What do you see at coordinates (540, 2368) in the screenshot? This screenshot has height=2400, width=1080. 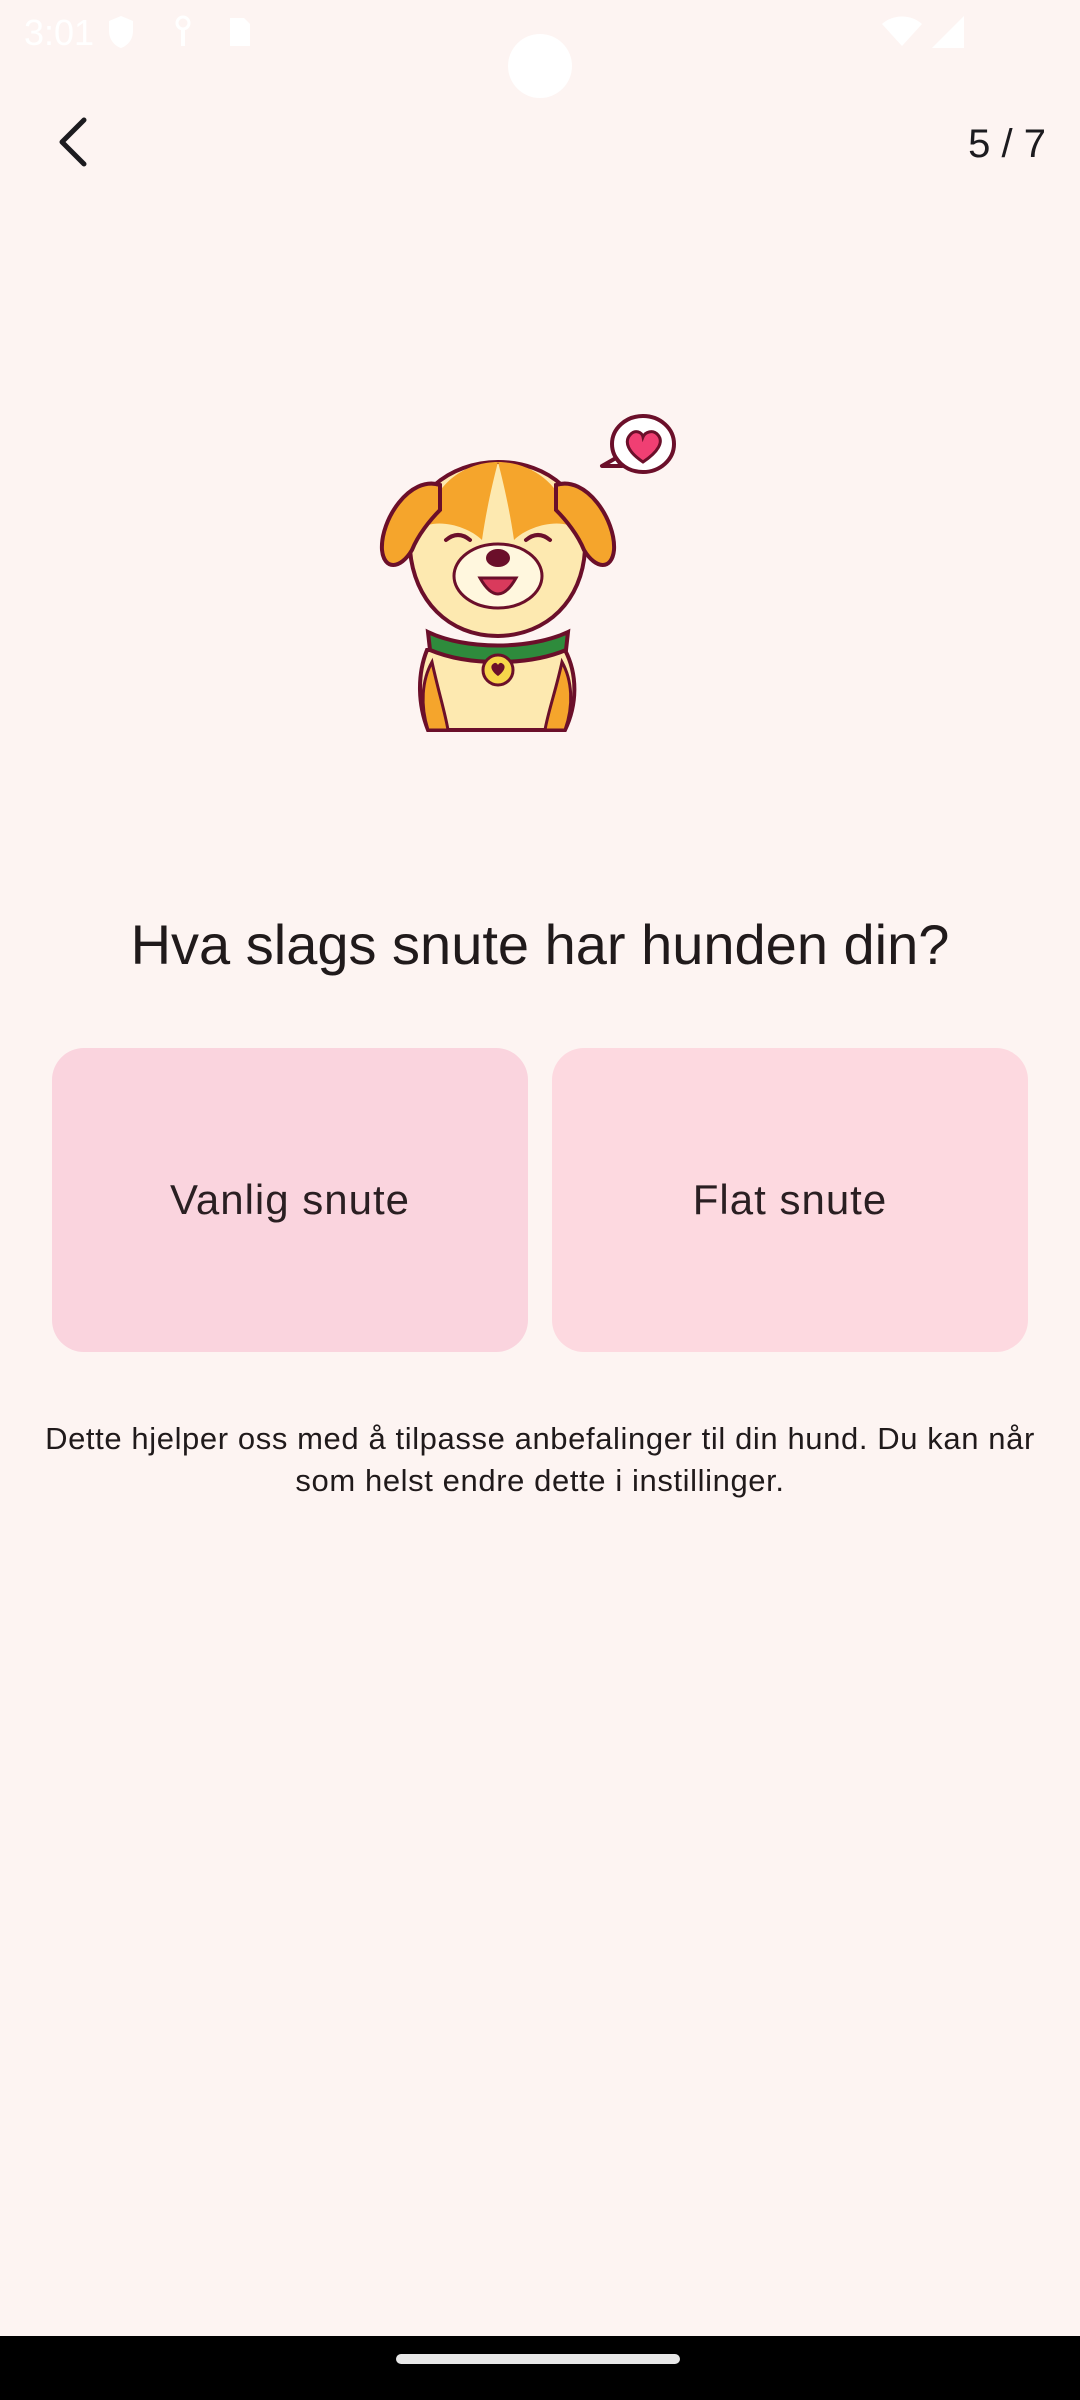 I see `navigation-bar` at bounding box center [540, 2368].